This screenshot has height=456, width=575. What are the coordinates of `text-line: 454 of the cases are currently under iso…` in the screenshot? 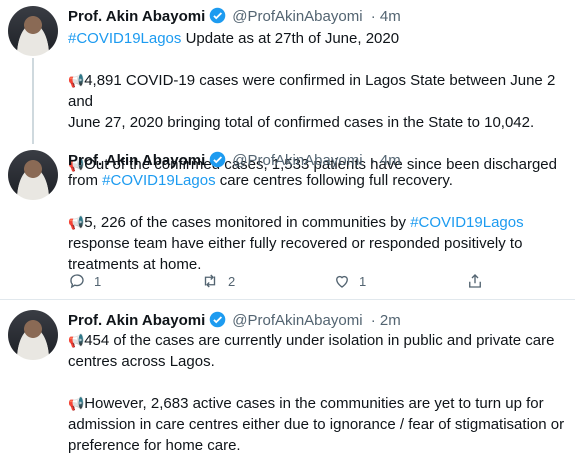 It's located at (319, 340).